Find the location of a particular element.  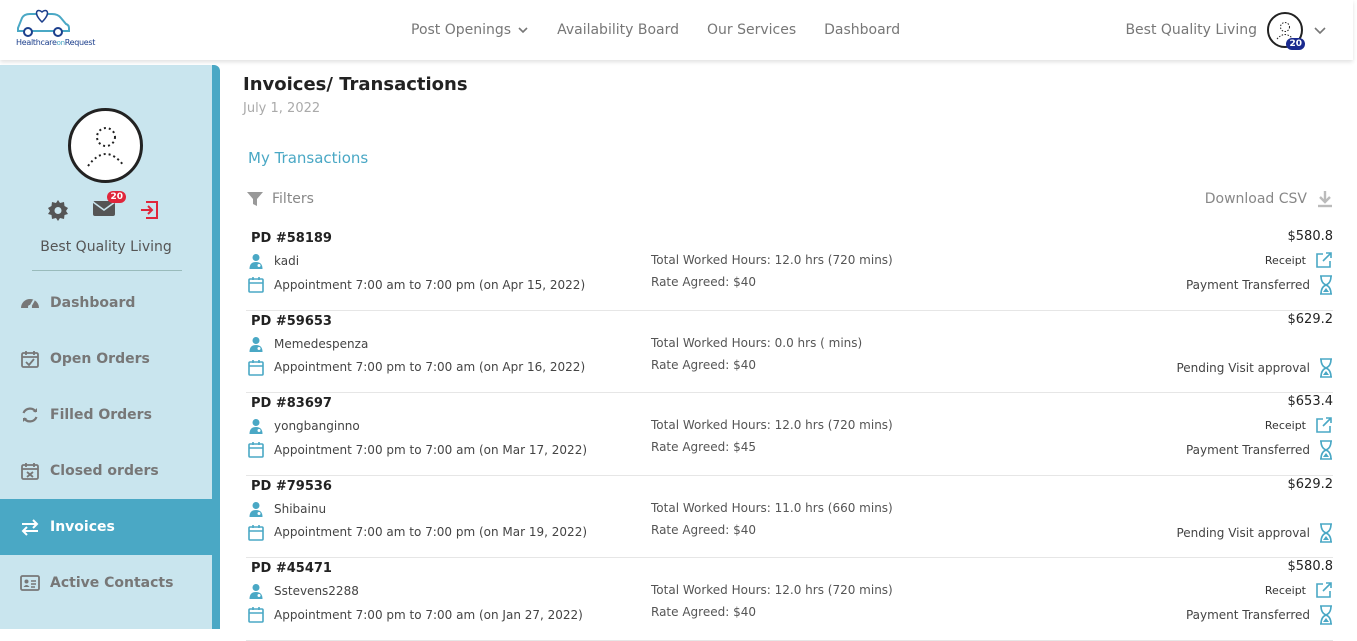

transfer-icon is located at coordinates (30, 527).